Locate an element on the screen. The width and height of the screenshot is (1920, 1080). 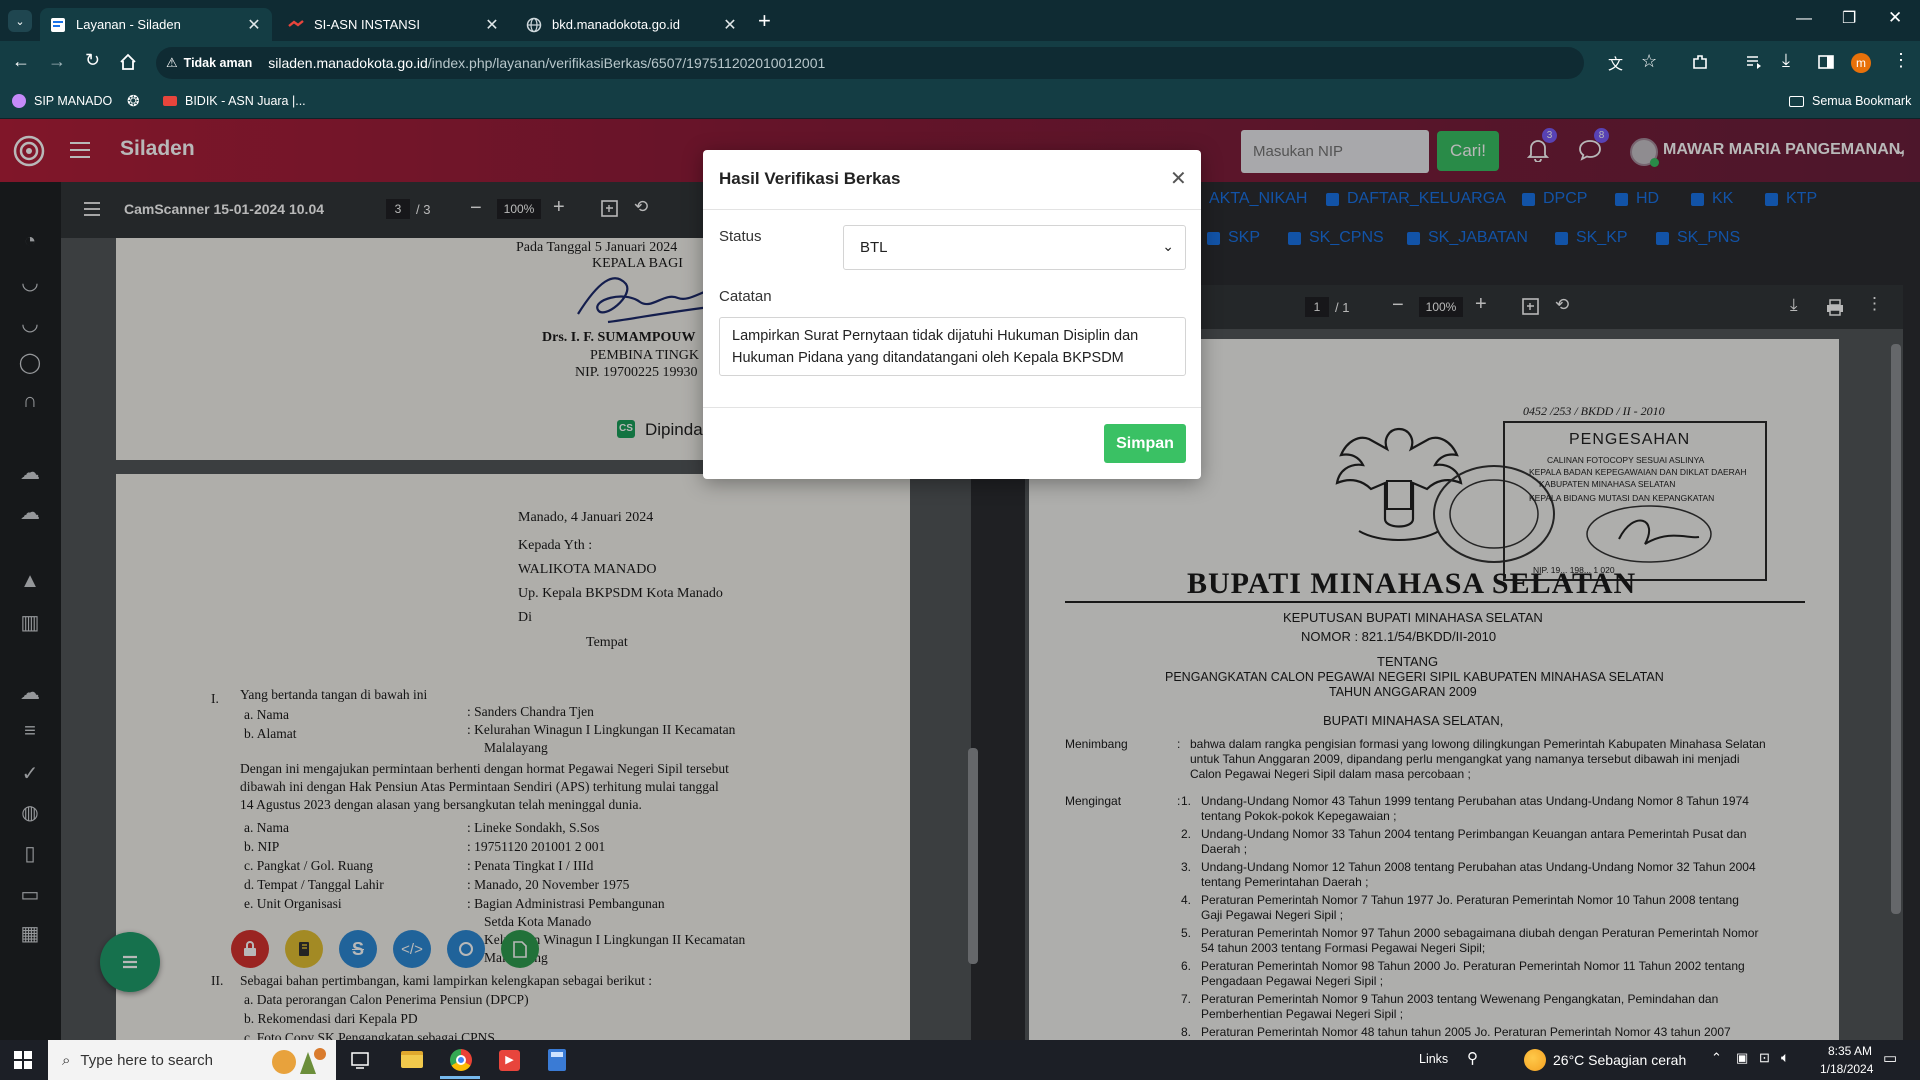
taskbar-active-indicator is located at coordinates (460, 1077).